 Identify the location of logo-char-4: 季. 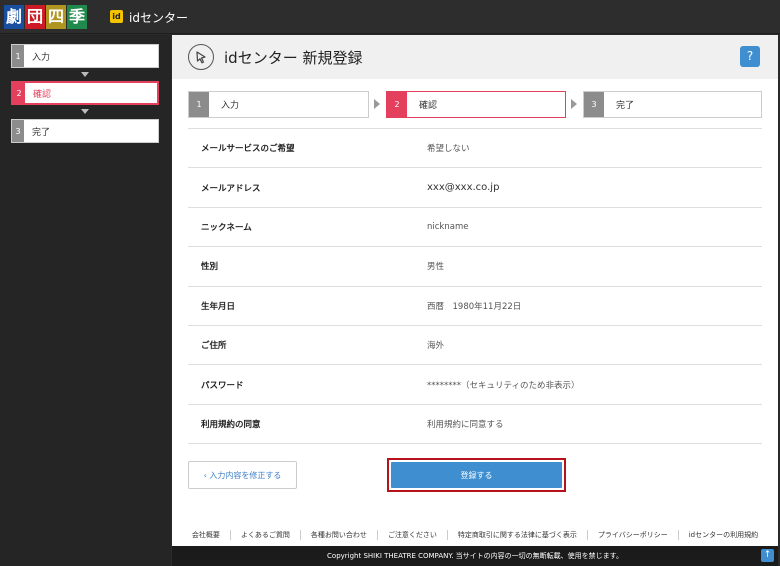
(77, 17).